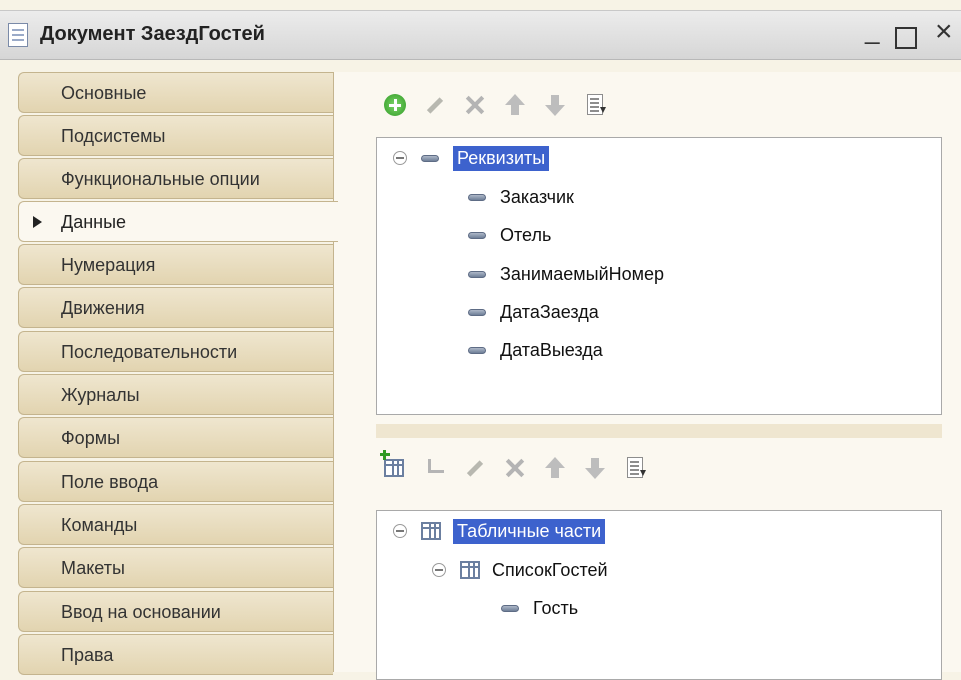 The height and width of the screenshot is (680, 961). I want to click on tree-row-column: Гость, so click(539, 608).